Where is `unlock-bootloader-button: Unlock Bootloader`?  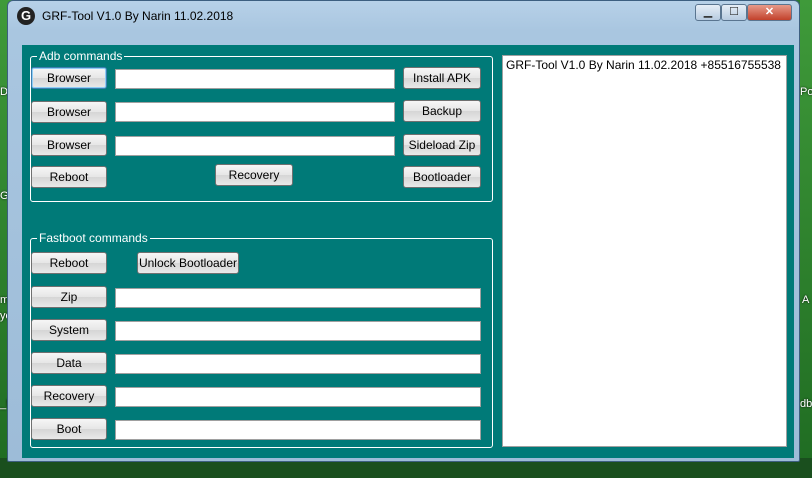 unlock-bootloader-button: Unlock Bootloader is located at coordinates (188, 263).